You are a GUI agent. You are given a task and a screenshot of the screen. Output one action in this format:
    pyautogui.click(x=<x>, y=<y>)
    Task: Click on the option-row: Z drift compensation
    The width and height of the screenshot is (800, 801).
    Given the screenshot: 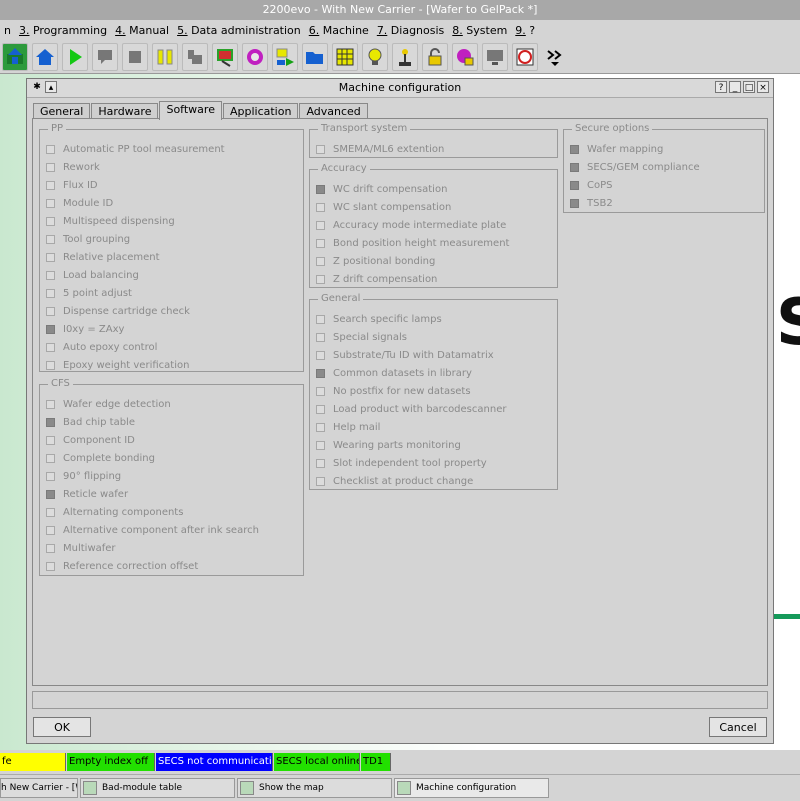 What is the action you would take?
    pyautogui.click(x=376, y=279)
    